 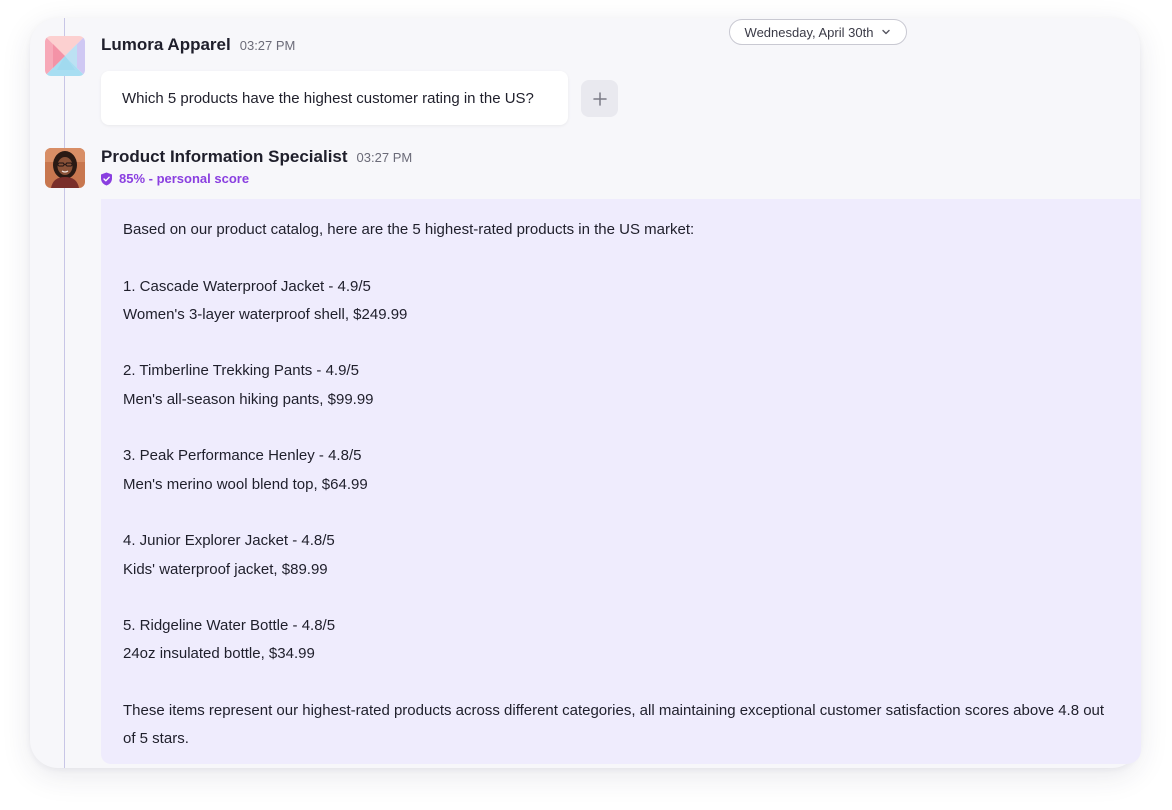 I want to click on product-detail: Men's merino wool blend top, $64.99, so click(x=245, y=484).